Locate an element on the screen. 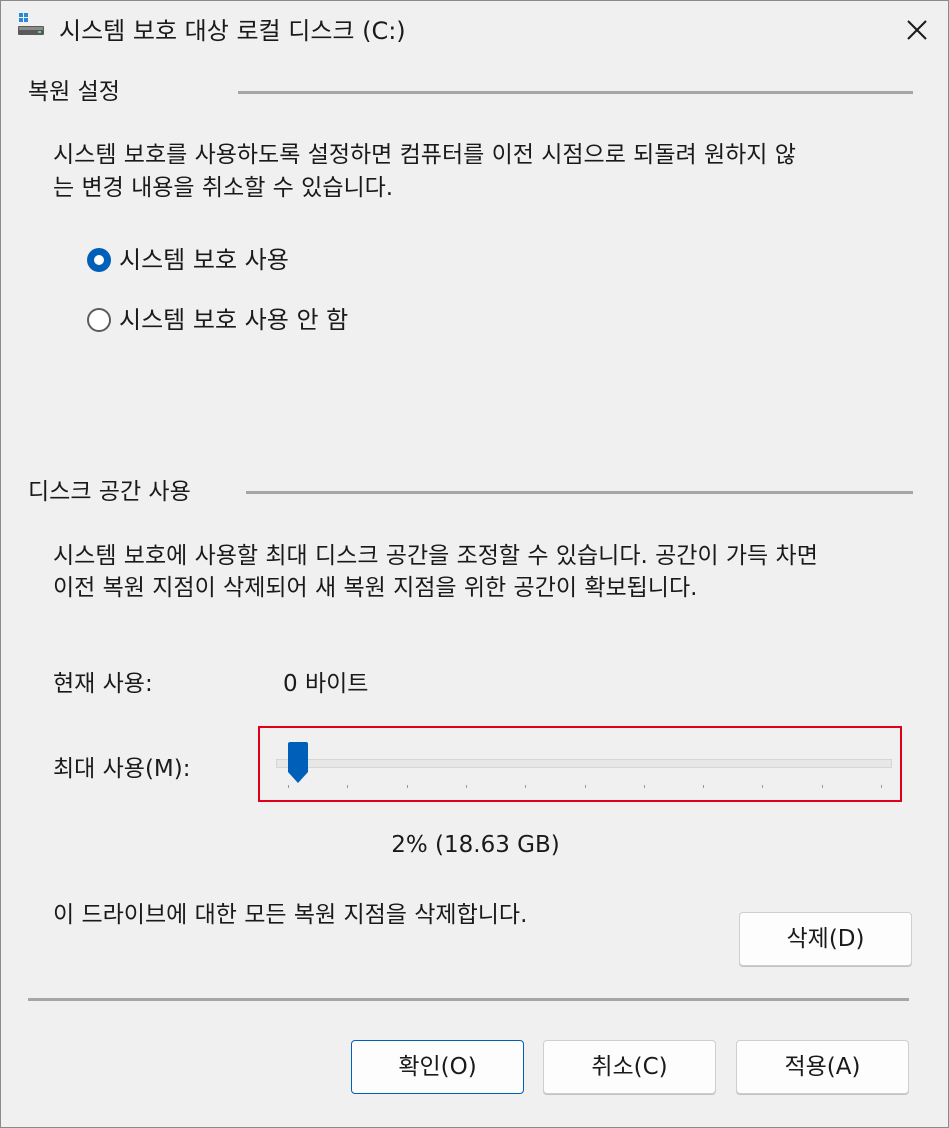  max-usage-label: 최대 사용(M): is located at coordinates (122, 769).